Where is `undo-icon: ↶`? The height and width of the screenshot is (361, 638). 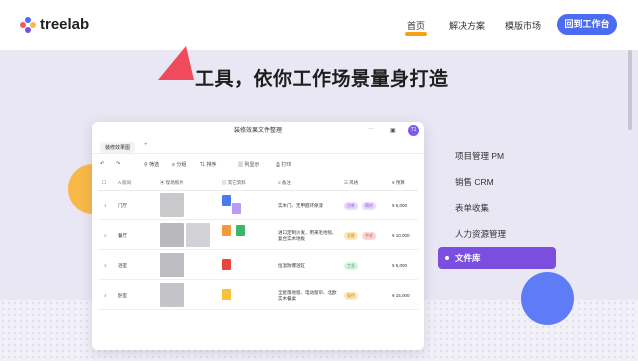 undo-icon: ↶ is located at coordinates (102, 164).